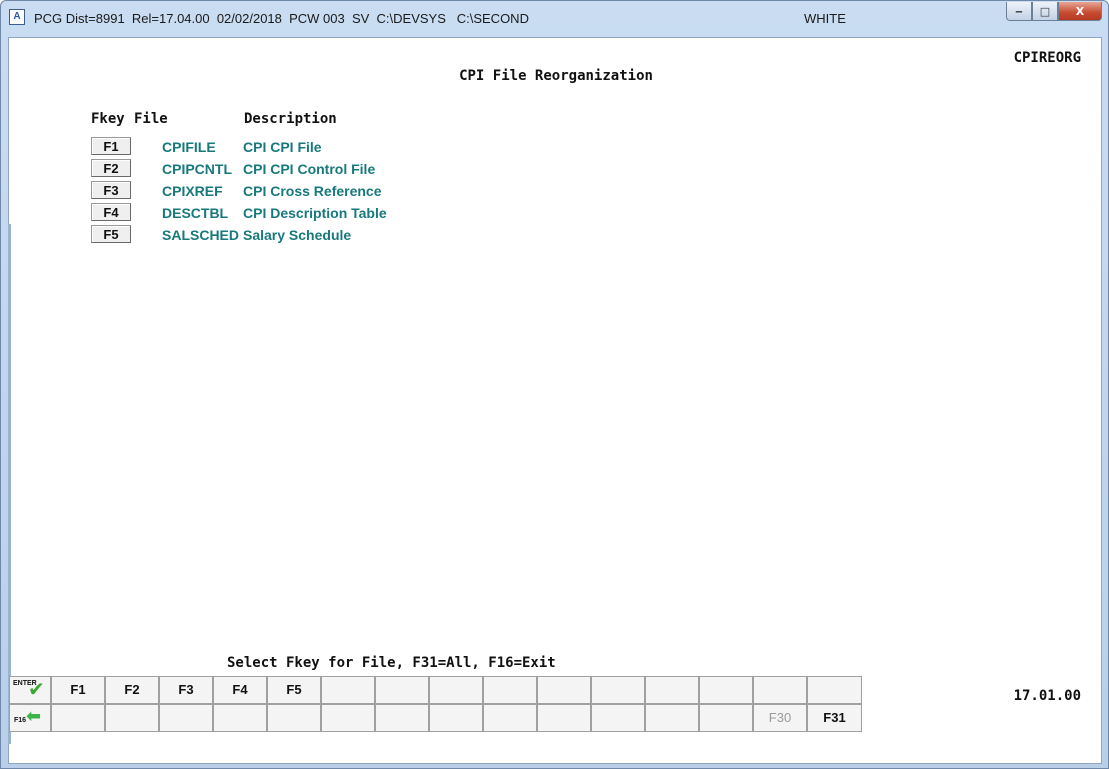  What do you see at coordinates (111, 190) in the screenshot?
I see `f3-button: F3` at bounding box center [111, 190].